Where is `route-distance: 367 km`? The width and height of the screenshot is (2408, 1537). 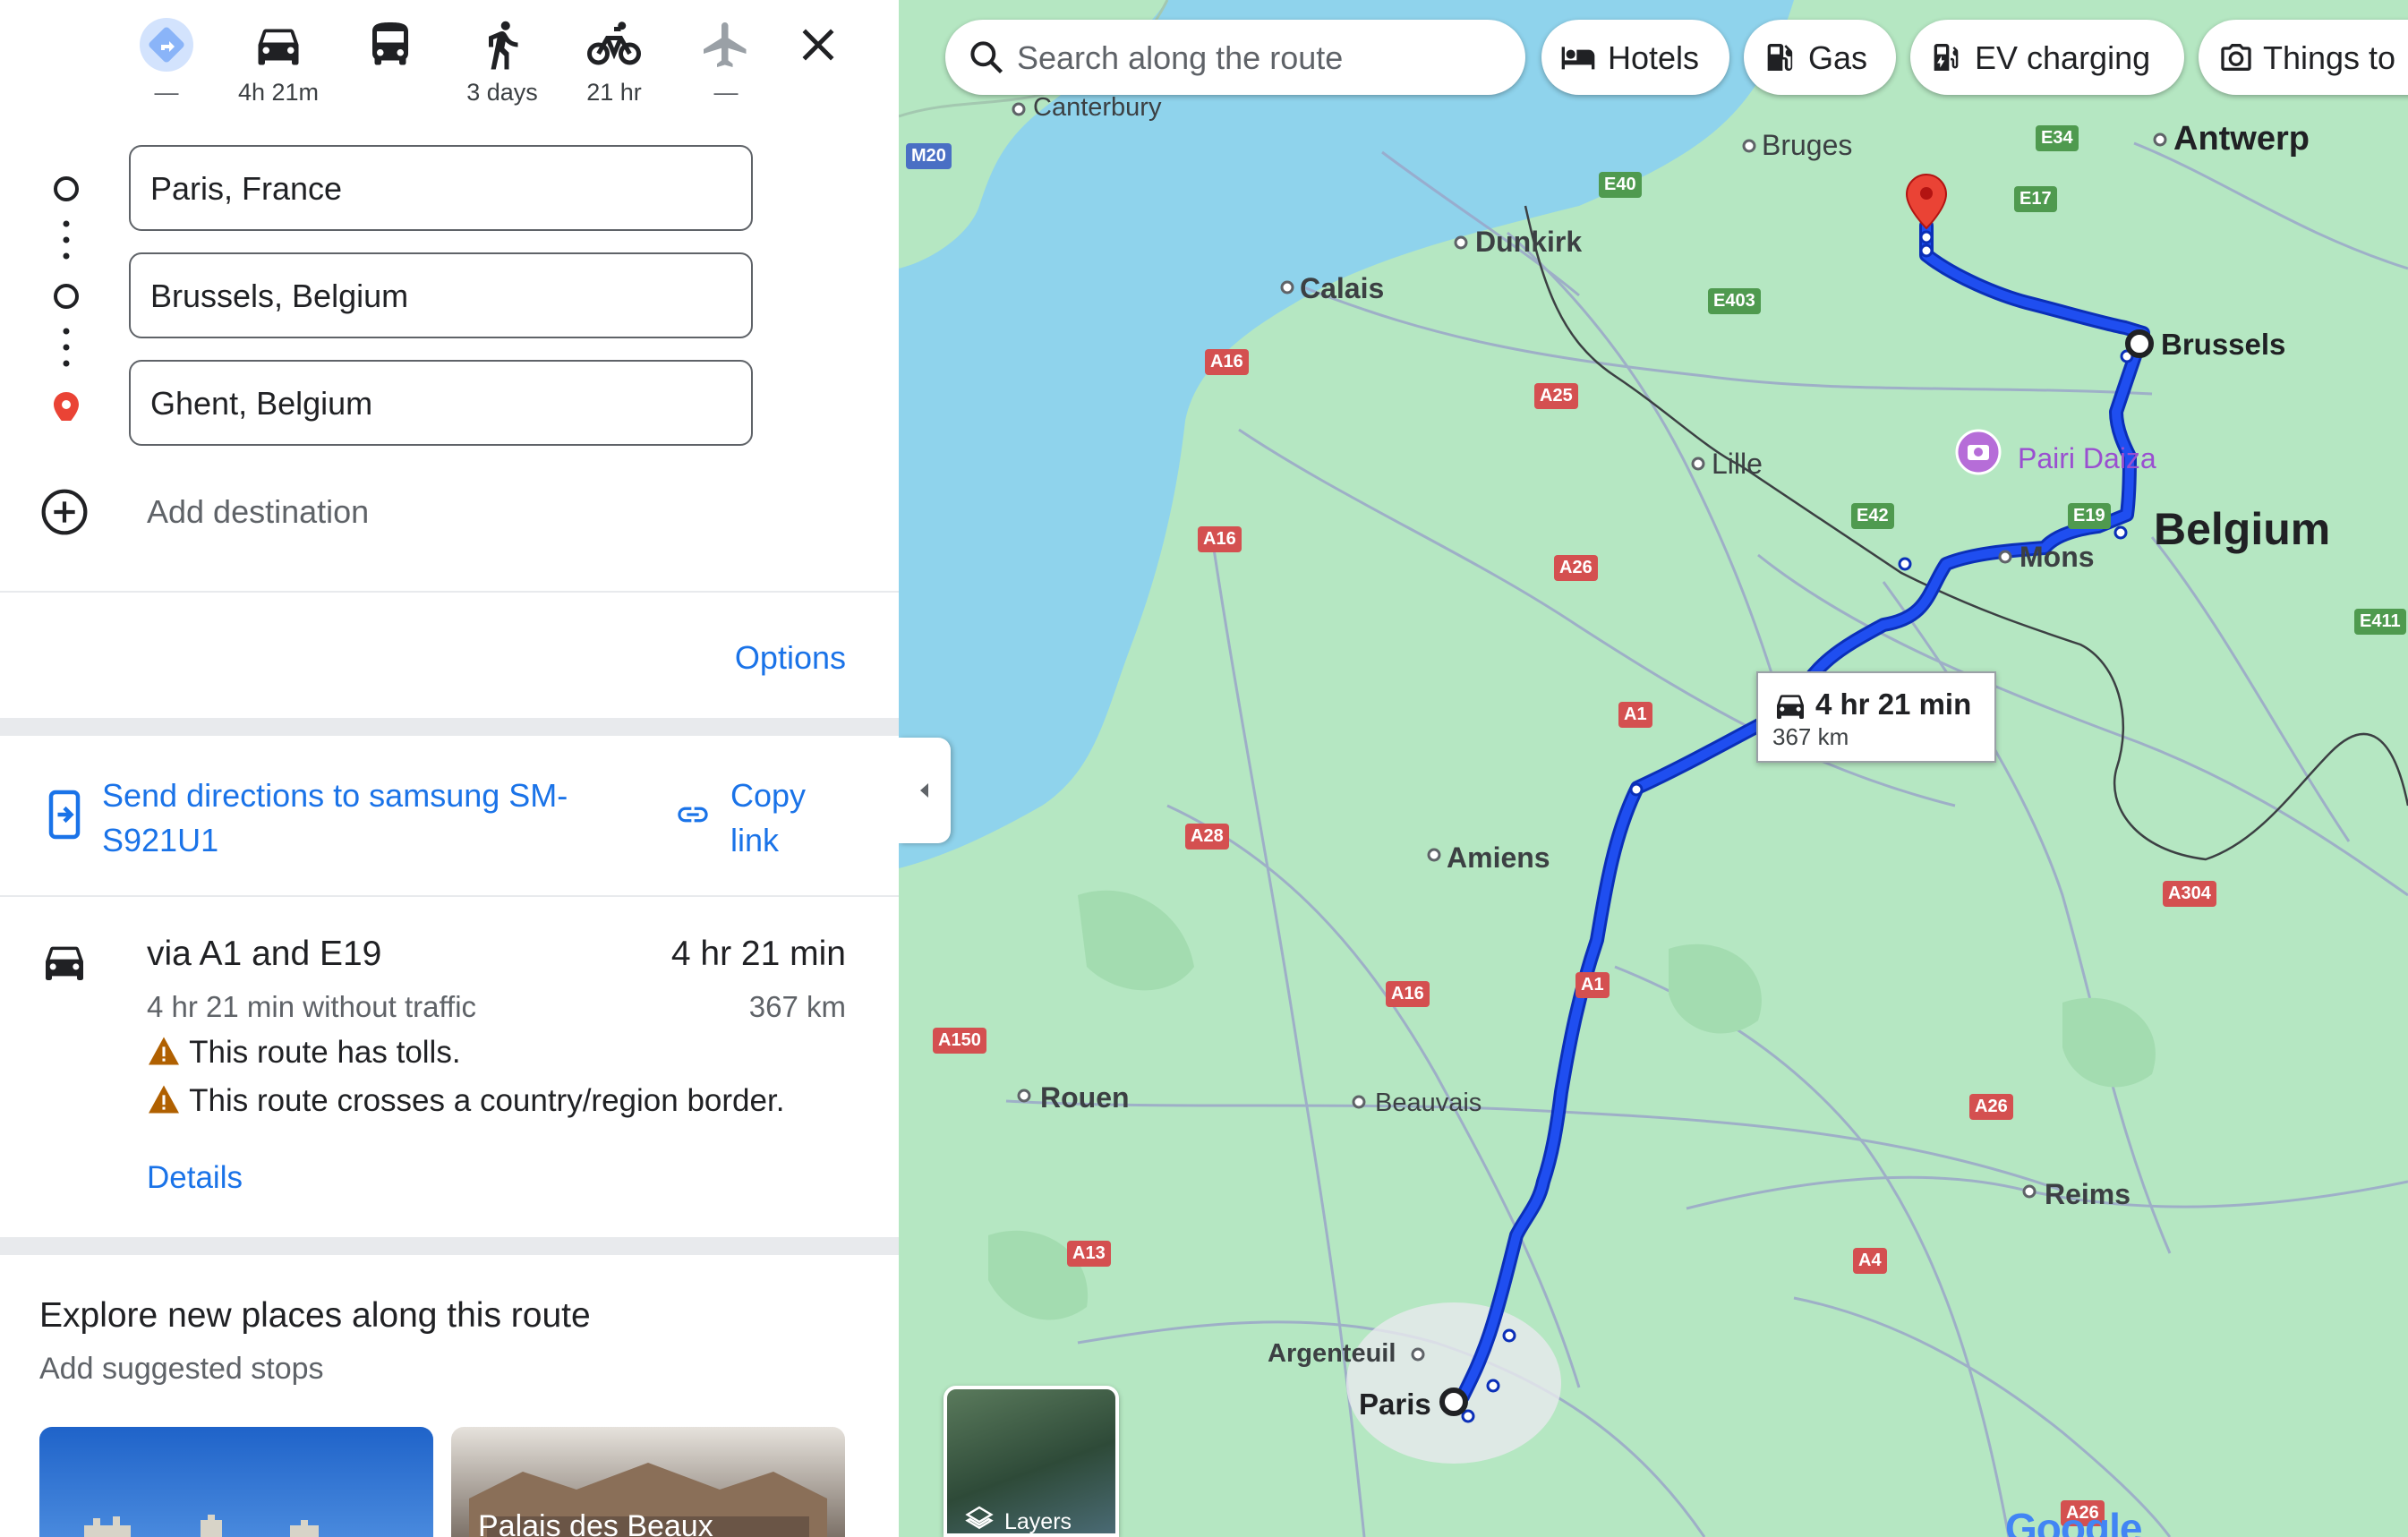 route-distance: 367 km is located at coordinates (797, 1007).